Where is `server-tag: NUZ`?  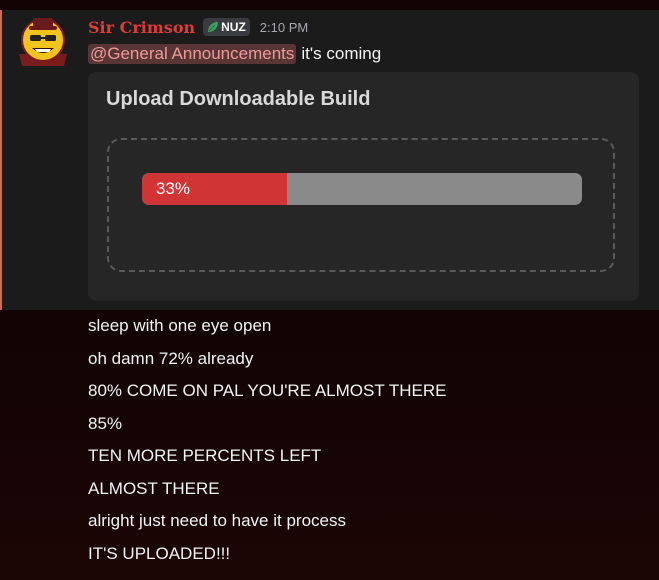
server-tag: NUZ is located at coordinates (226, 27).